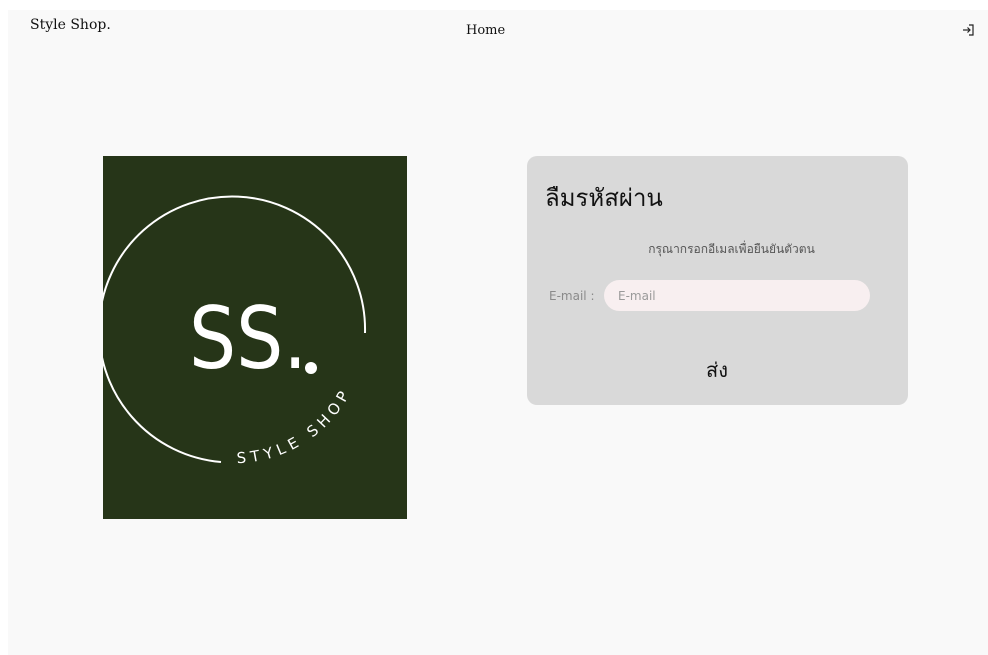 The height and width of the screenshot is (655, 988). I want to click on logo-curved-text: STYLE SHOP, so click(293, 425).